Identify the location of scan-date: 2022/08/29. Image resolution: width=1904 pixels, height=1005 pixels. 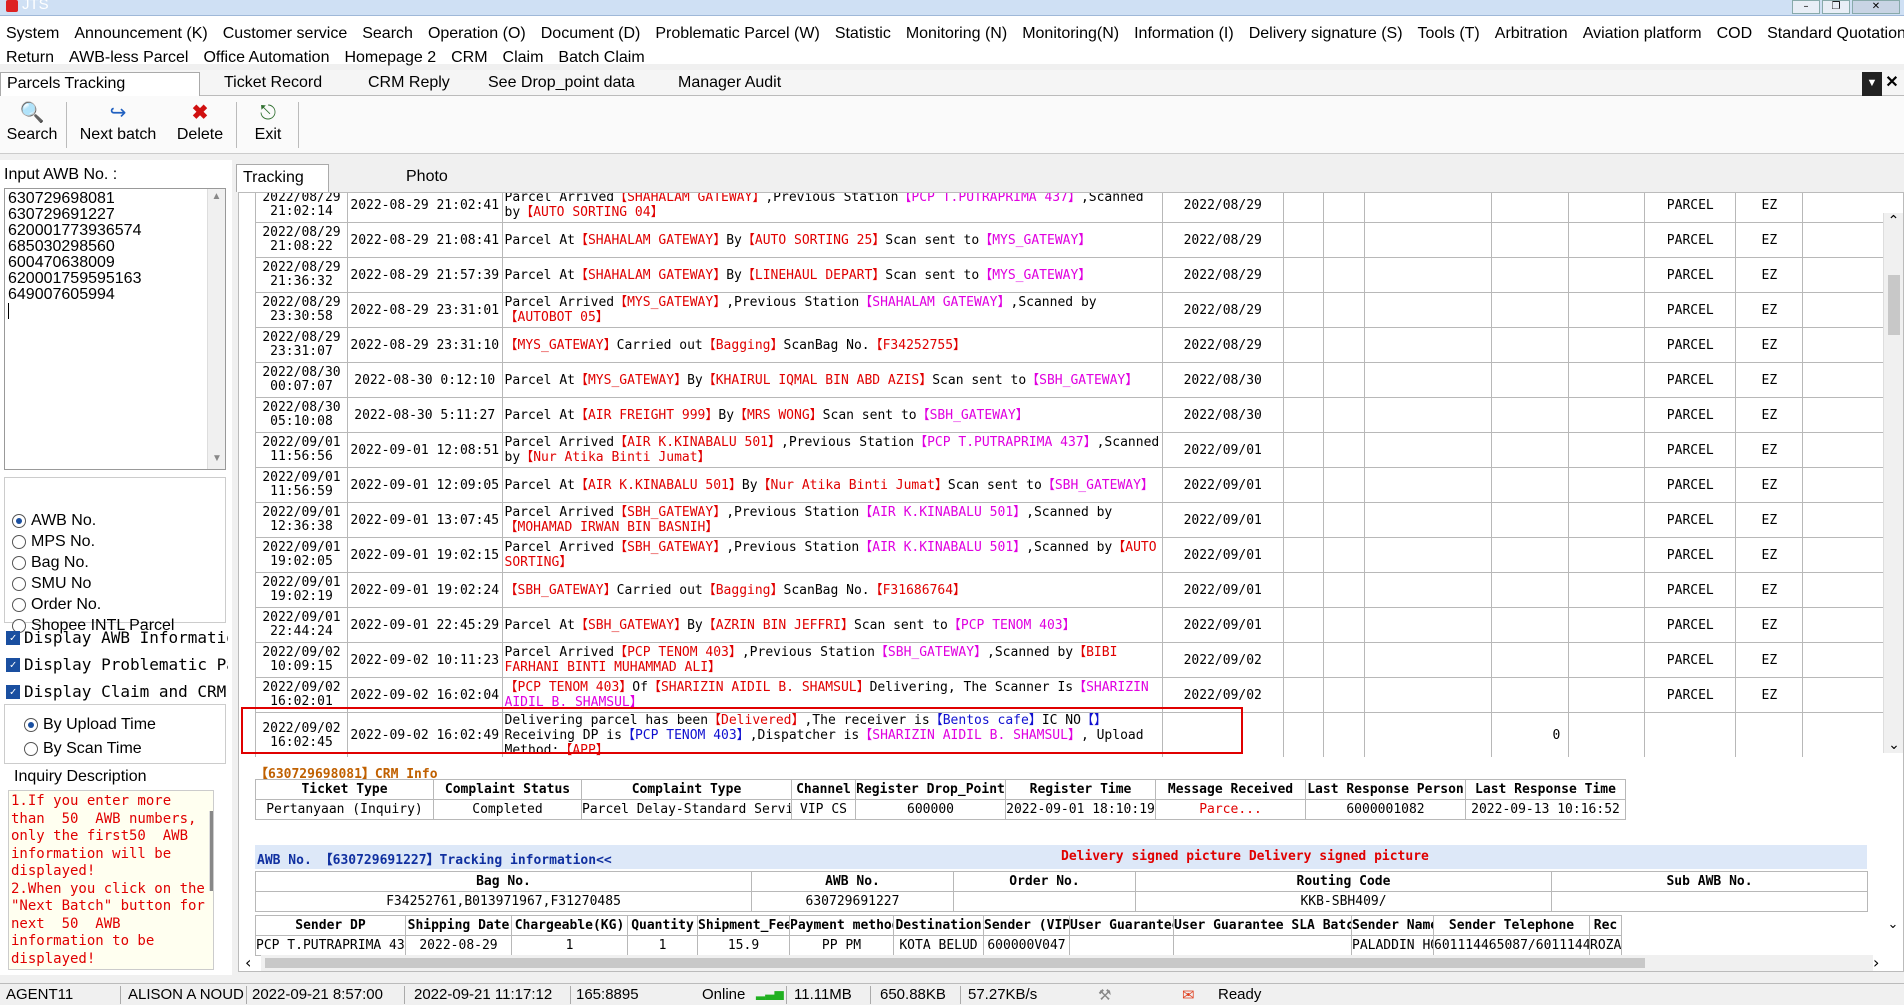
(301, 302).